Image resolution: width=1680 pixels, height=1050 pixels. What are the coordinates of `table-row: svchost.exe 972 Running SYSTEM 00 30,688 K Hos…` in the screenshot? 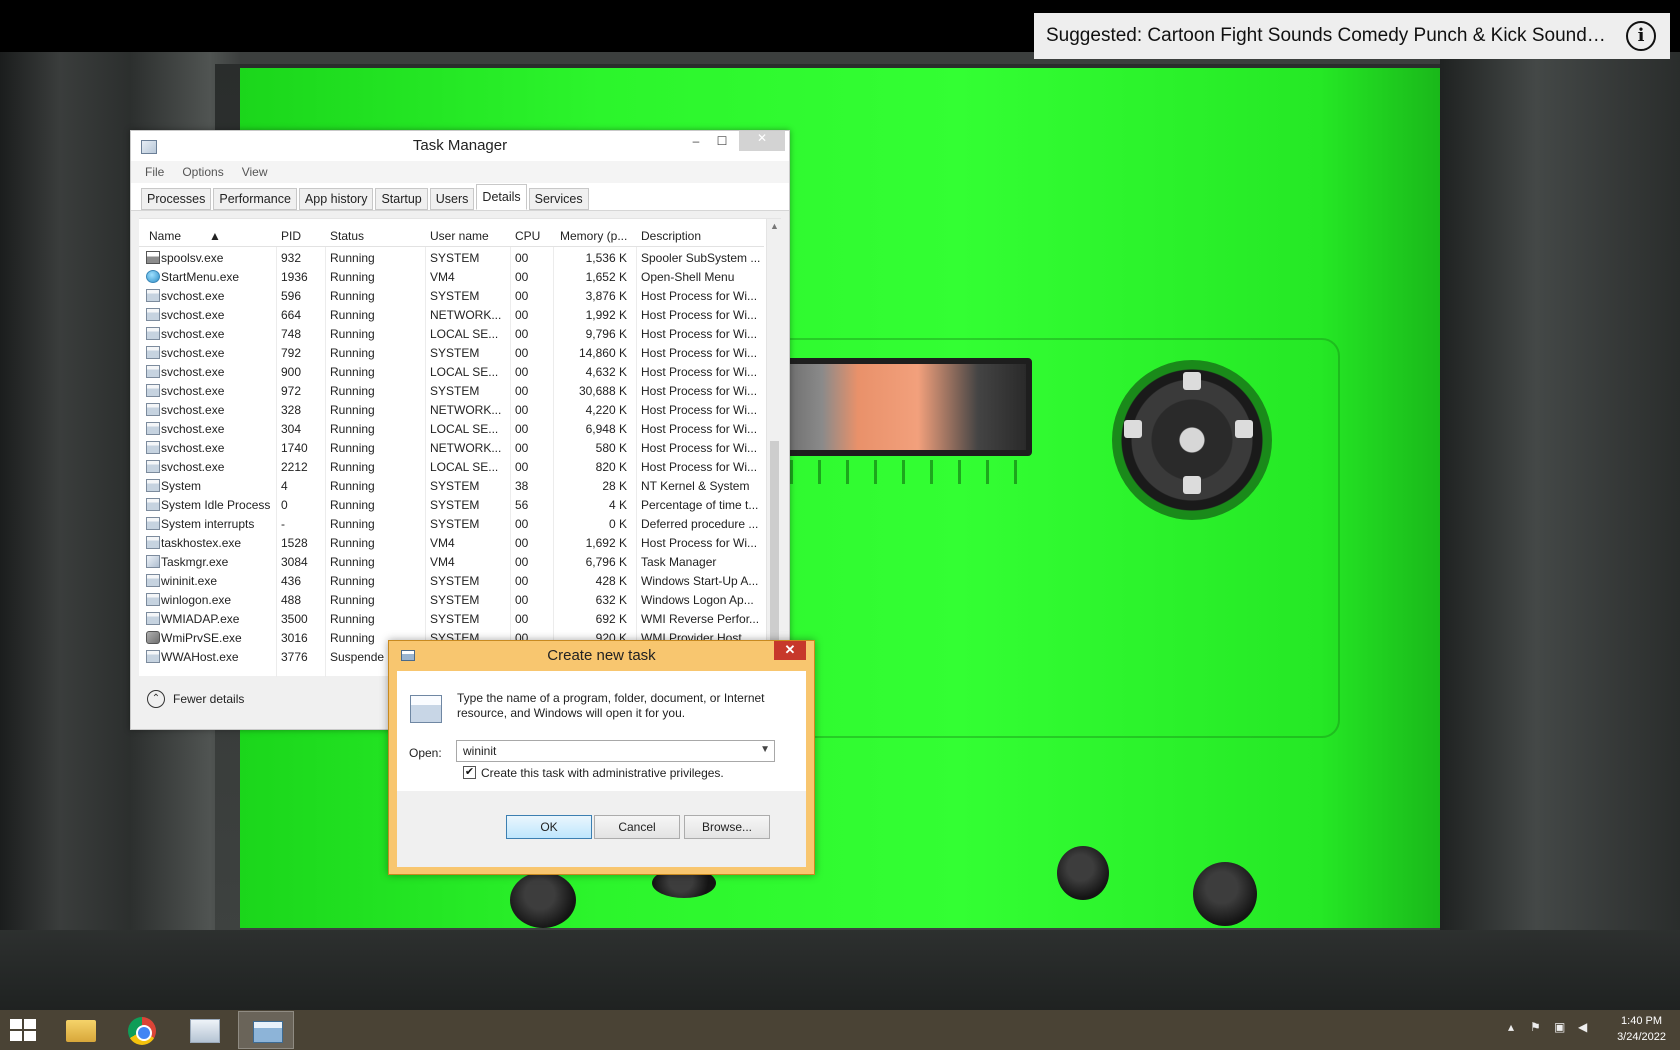 It's located at (451, 391).